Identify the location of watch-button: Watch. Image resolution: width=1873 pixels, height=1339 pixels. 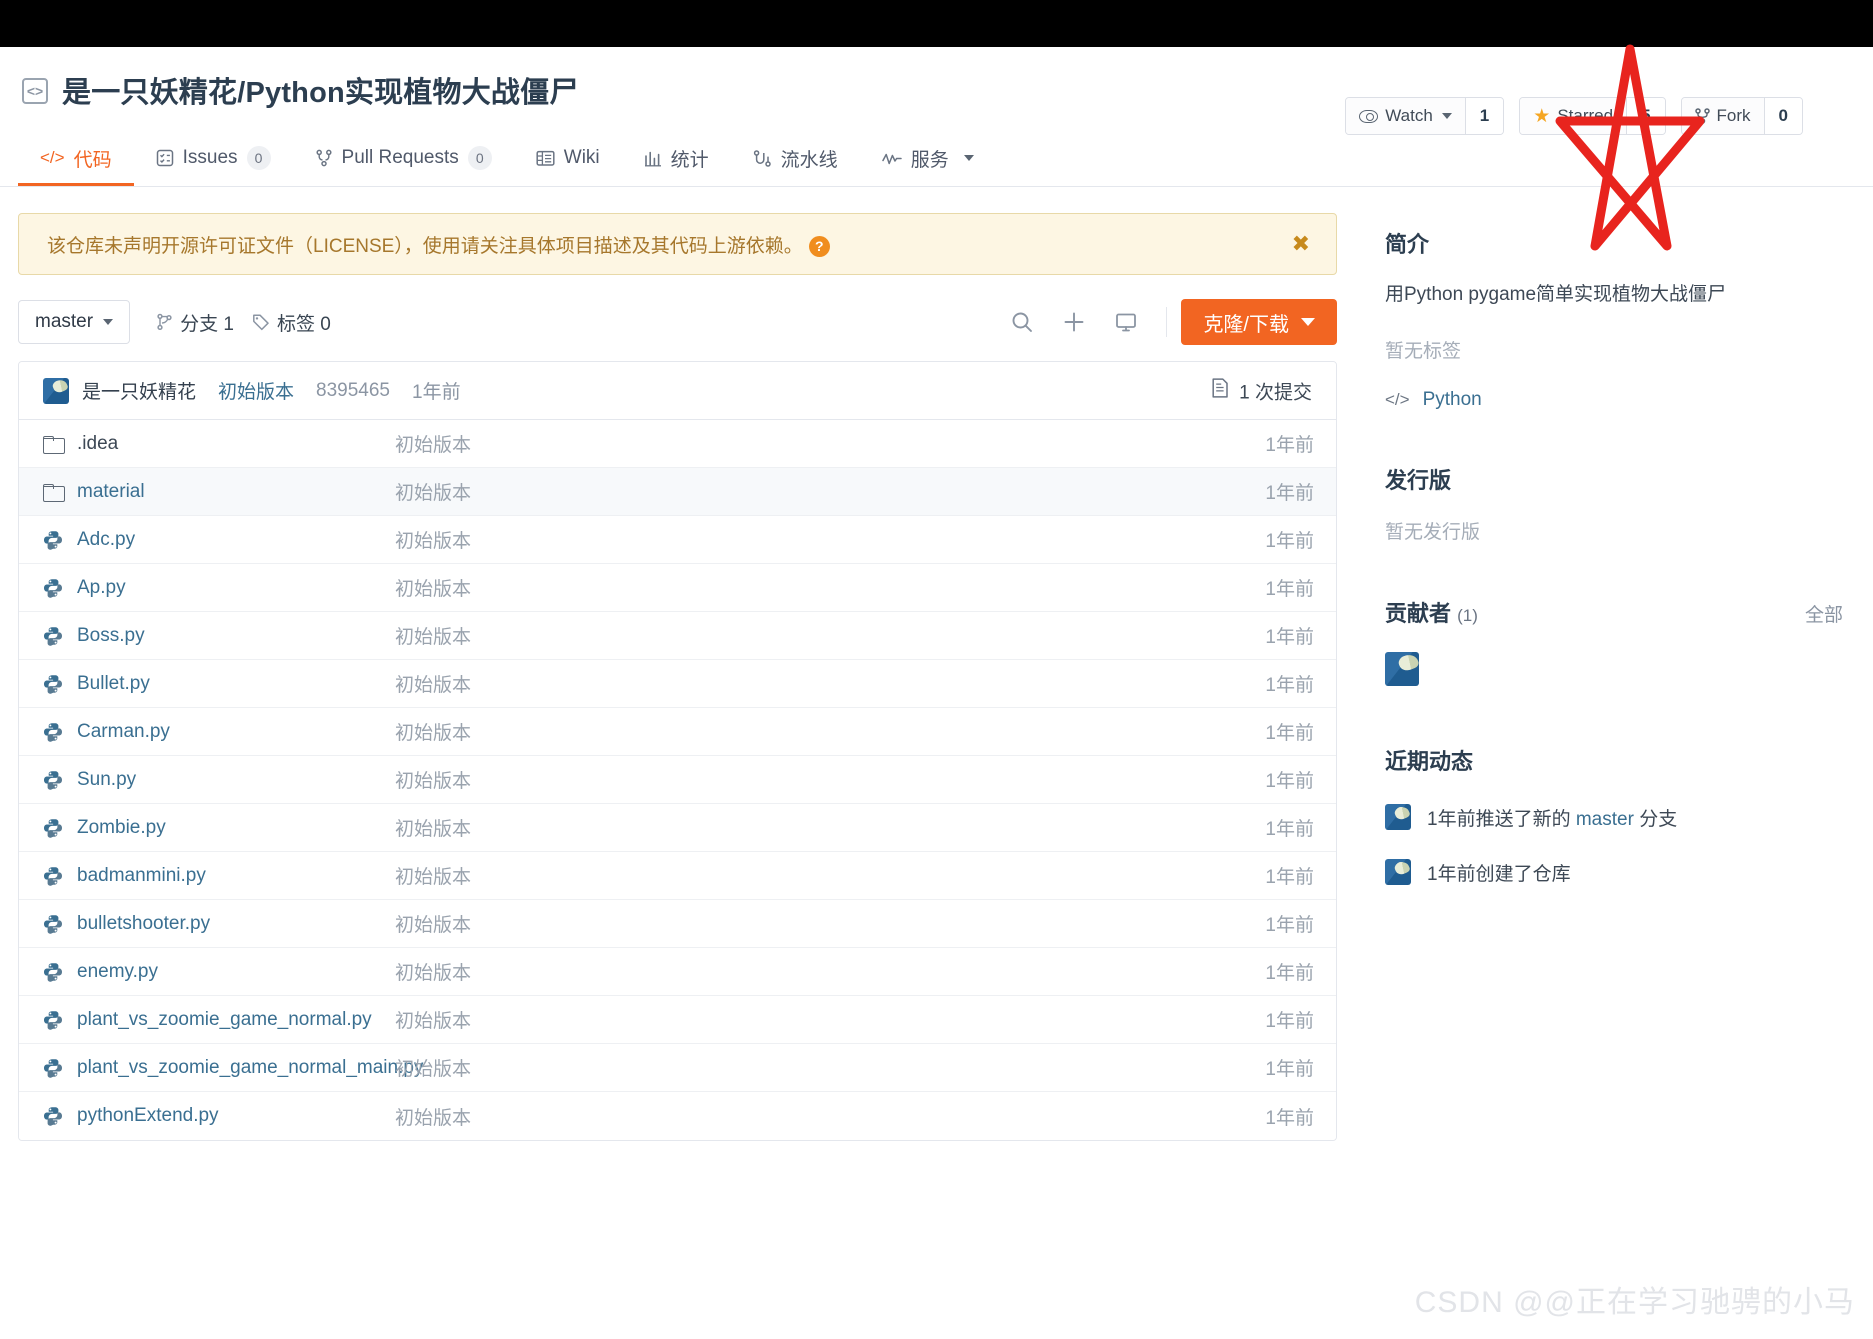
(1405, 116).